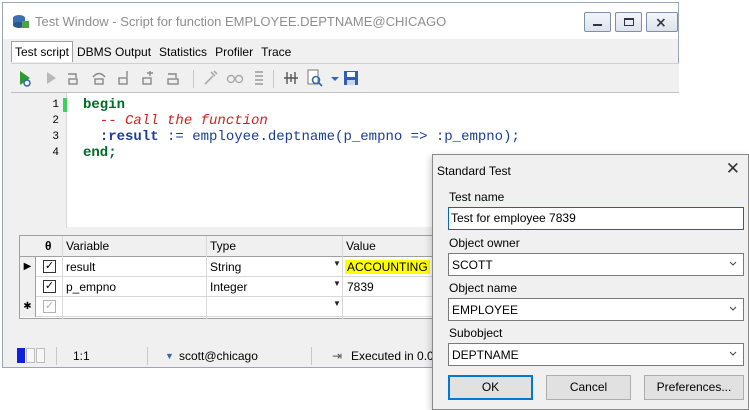  I want to click on cancel-button: Cancel, so click(588, 387).